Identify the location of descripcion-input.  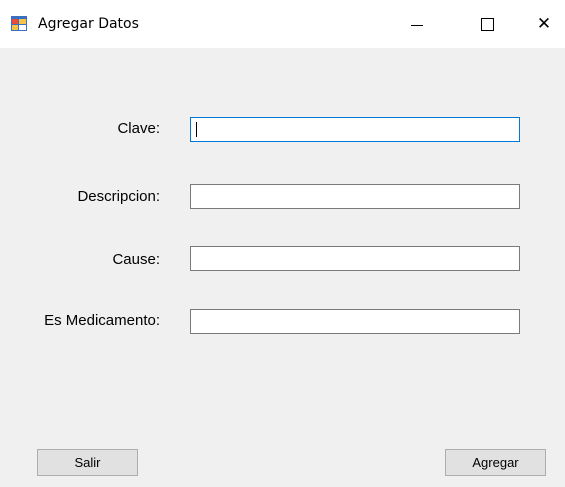
(355, 196).